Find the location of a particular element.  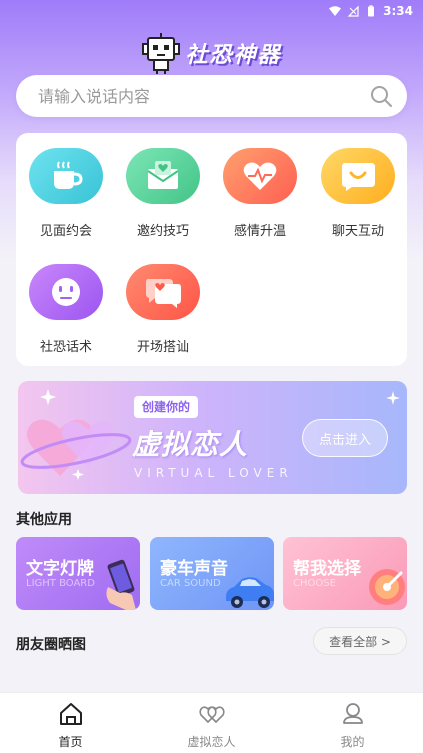

grid-label: 感情升温 is located at coordinates (259, 231).